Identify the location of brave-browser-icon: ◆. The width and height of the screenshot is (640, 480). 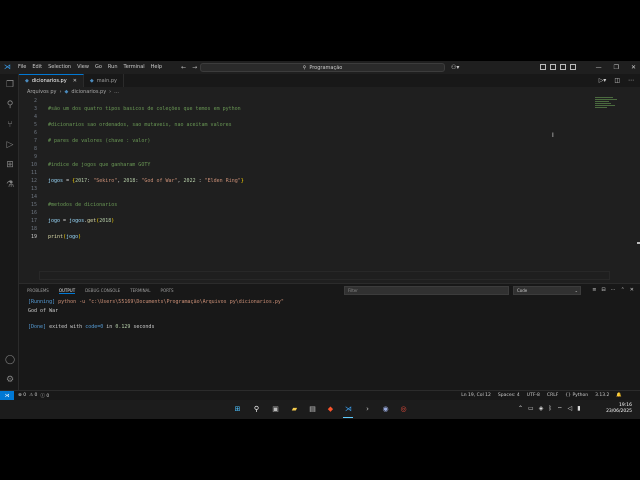
(330, 409).